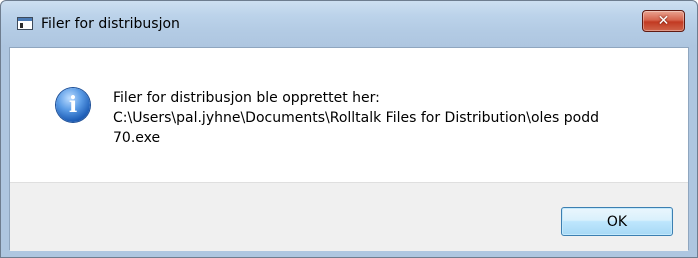 The image size is (698, 258). I want to click on close-icon: ✕, so click(663, 21).